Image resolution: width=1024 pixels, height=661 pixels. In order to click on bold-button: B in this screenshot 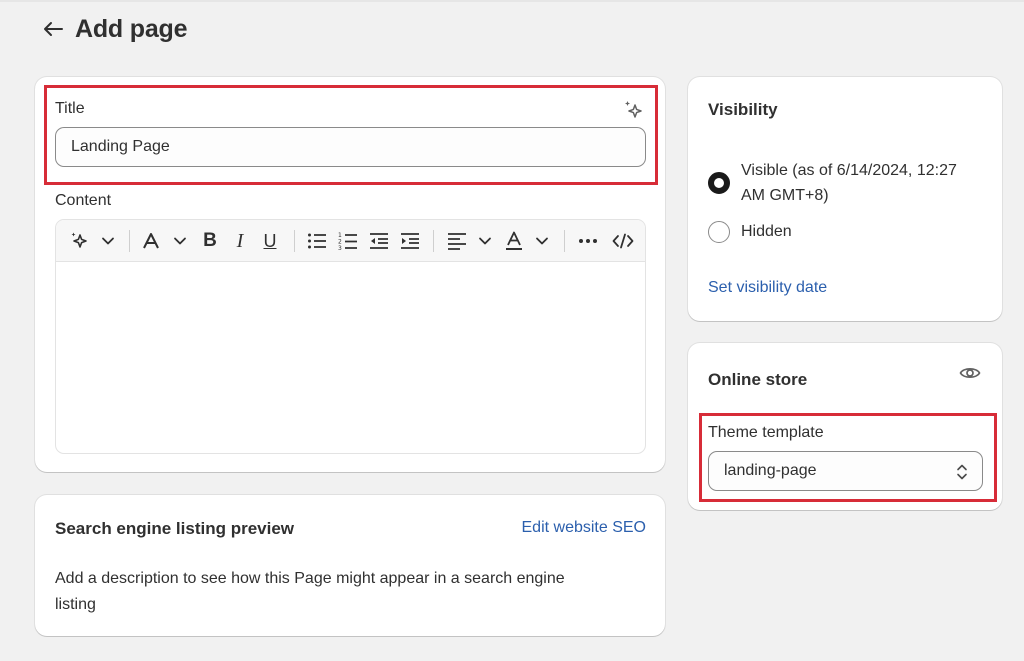, I will do `click(210, 241)`.